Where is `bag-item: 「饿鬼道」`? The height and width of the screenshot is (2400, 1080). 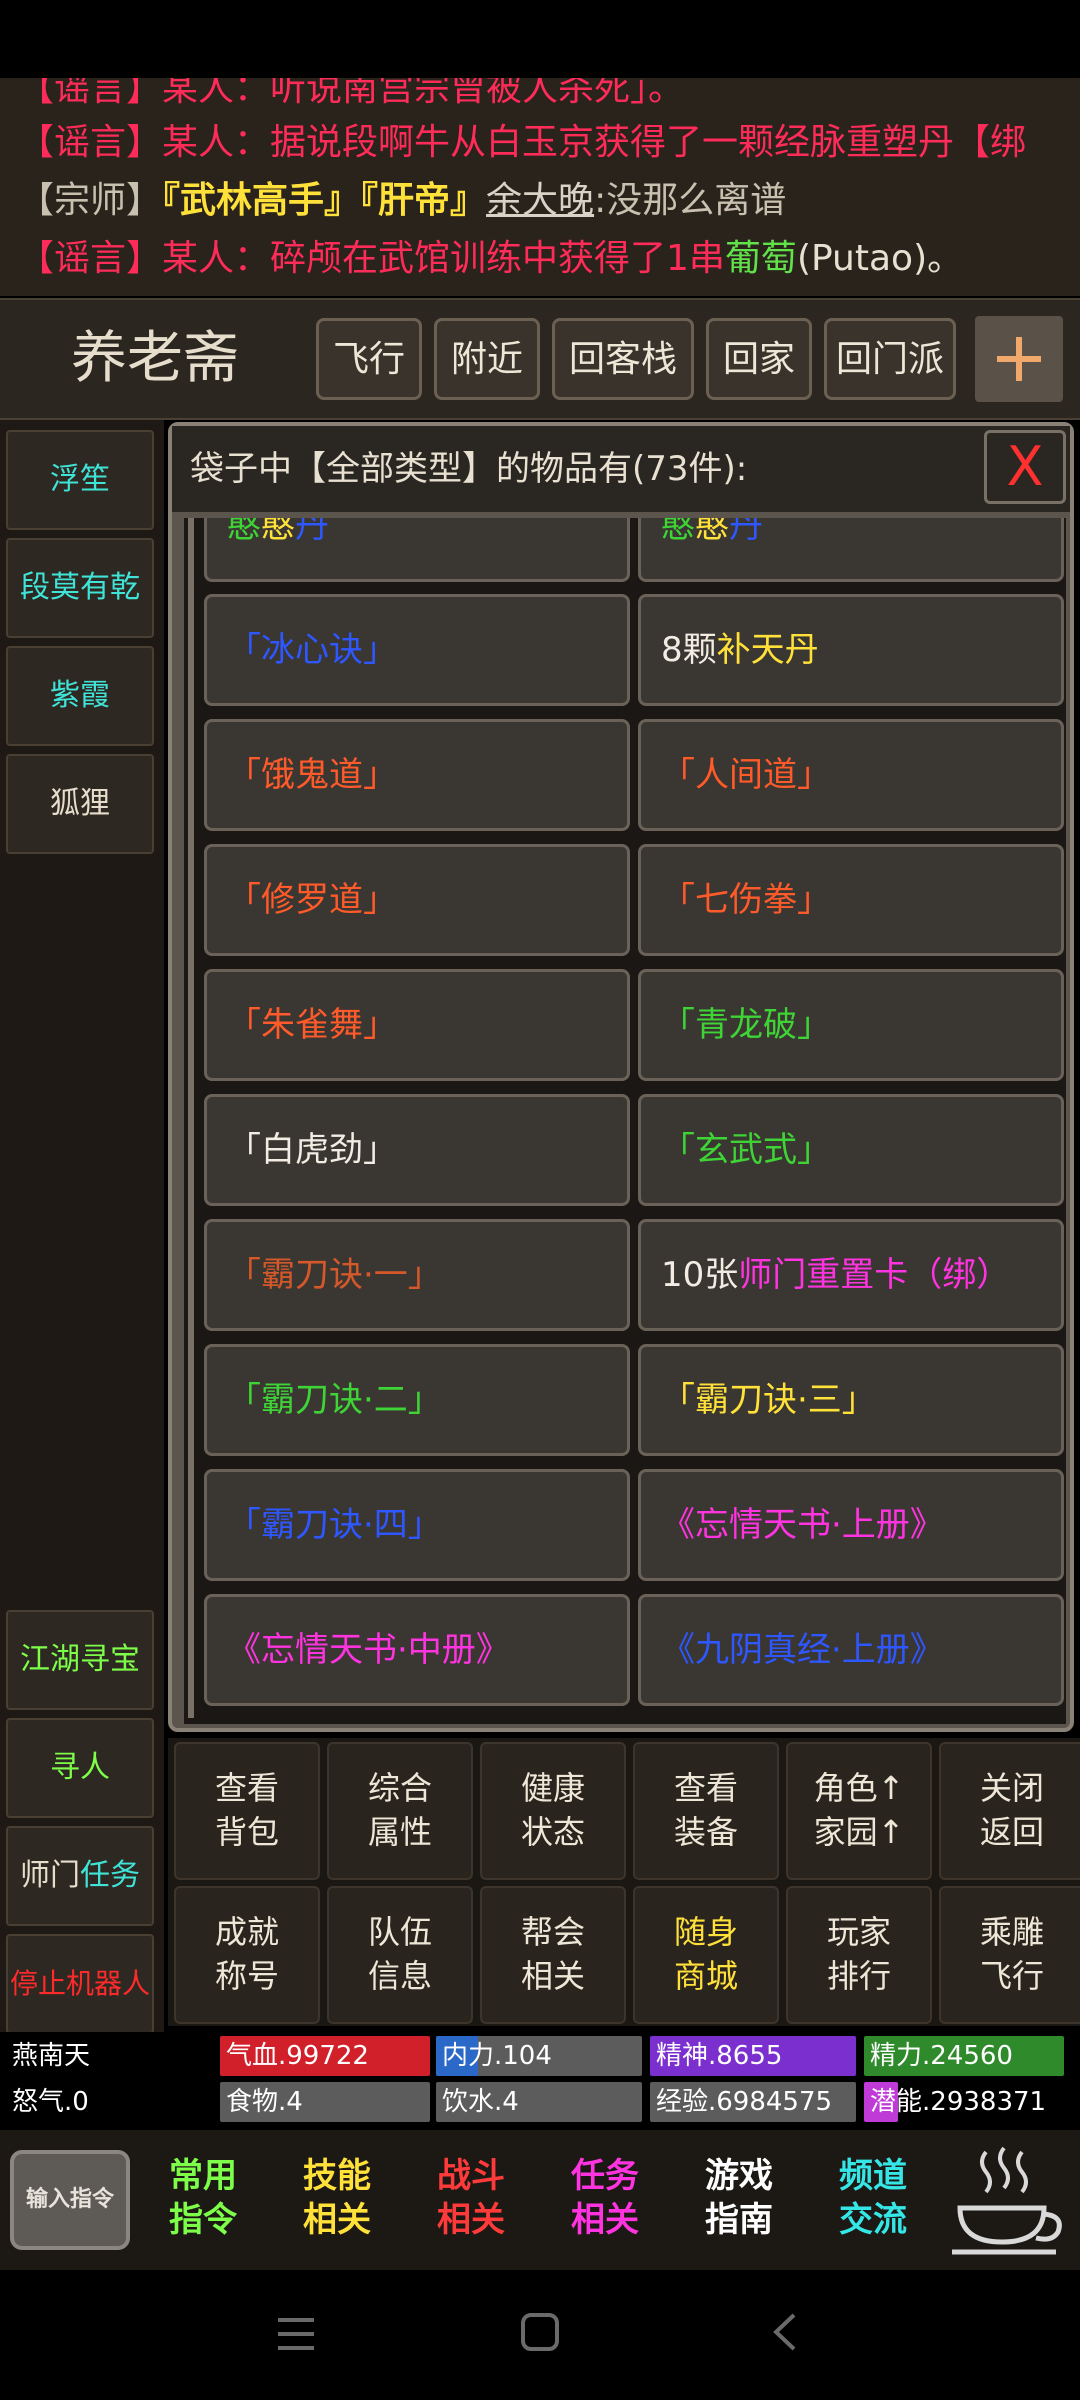
bag-item: 「饿鬼道」 is located at coordinates (417, 775).